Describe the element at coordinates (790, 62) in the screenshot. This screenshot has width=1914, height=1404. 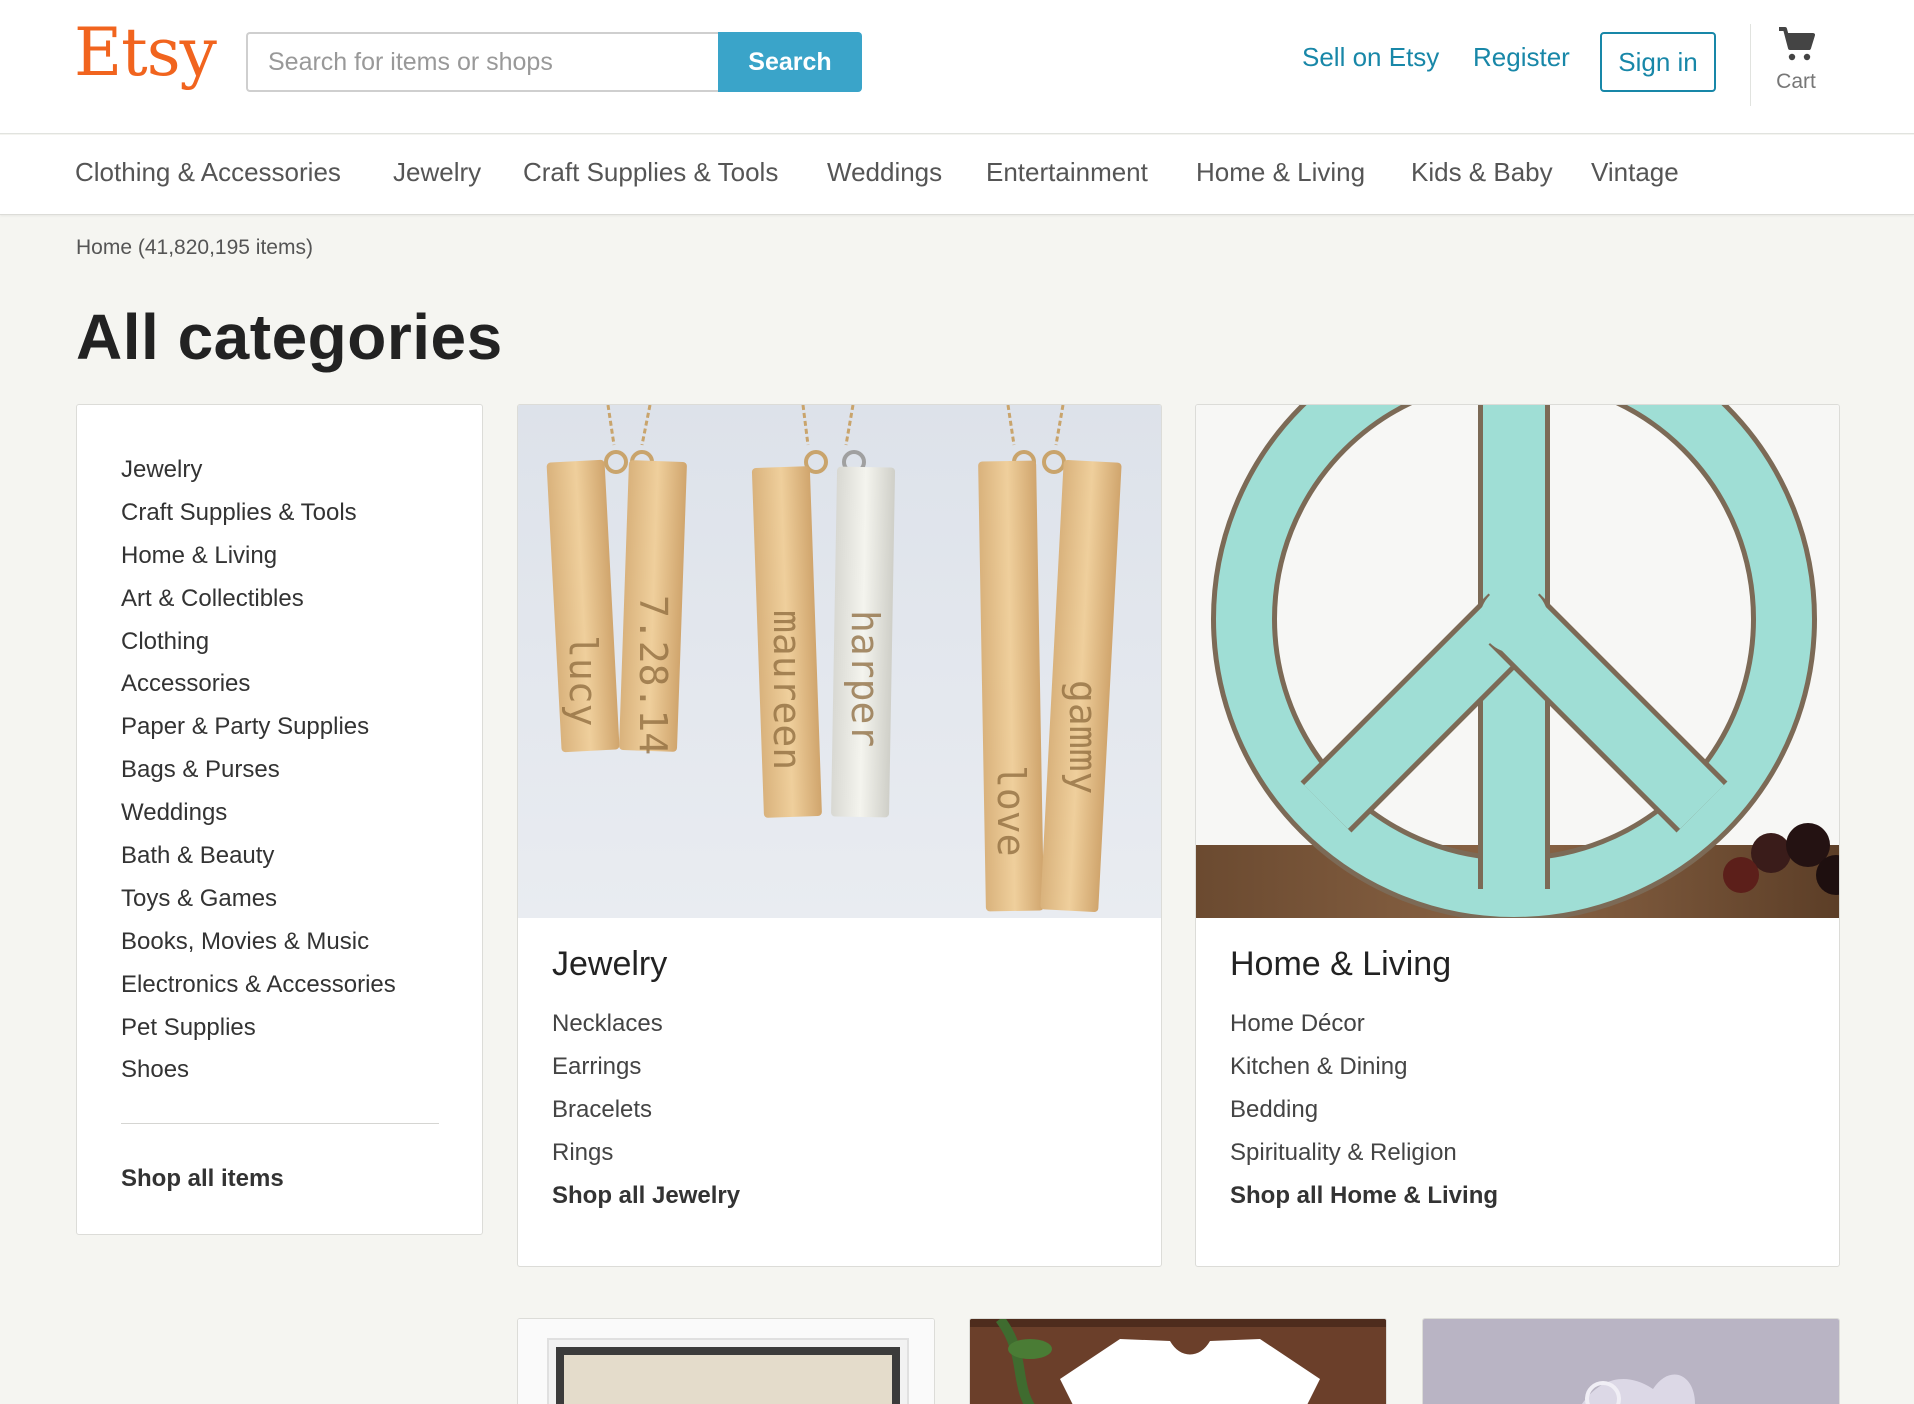
I see `search-button: Search` at that location.